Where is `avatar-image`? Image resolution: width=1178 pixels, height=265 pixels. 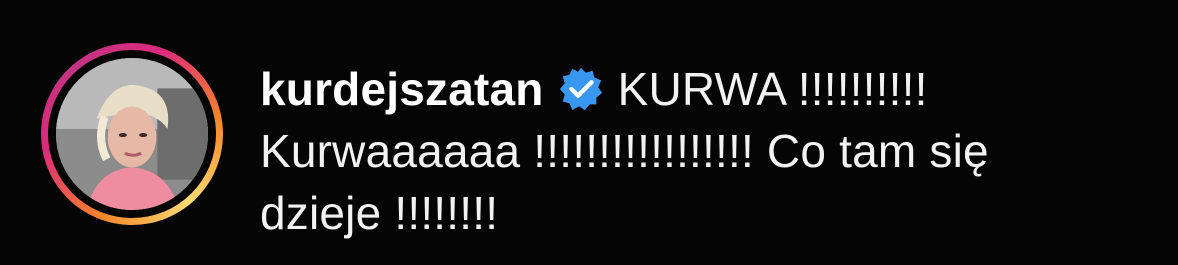 avatar-image is located at coordinates (132, 134).